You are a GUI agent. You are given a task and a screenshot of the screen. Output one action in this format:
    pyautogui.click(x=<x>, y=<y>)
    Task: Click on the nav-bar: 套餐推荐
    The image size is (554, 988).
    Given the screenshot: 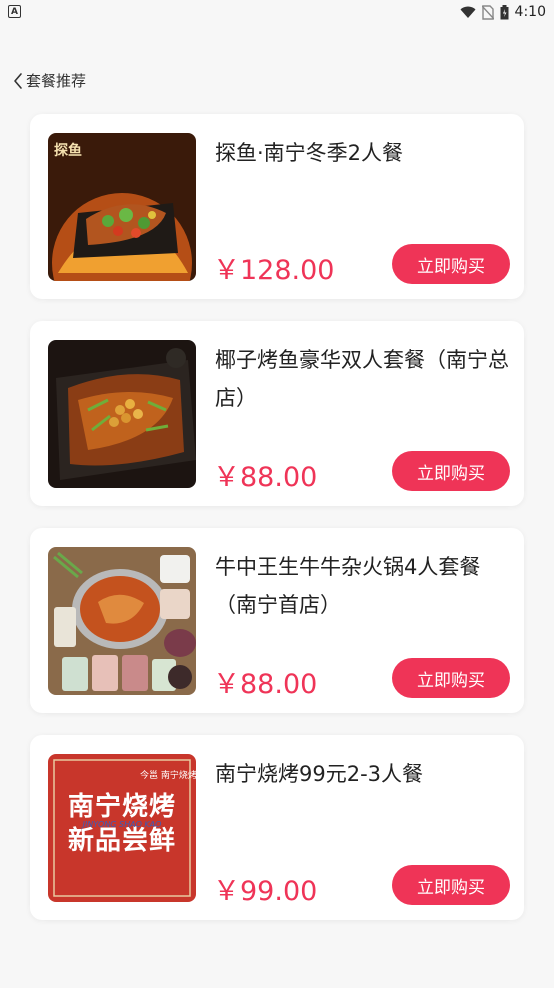 What is the action you would take?
    pyautogui.click(x=277, y=80)
    